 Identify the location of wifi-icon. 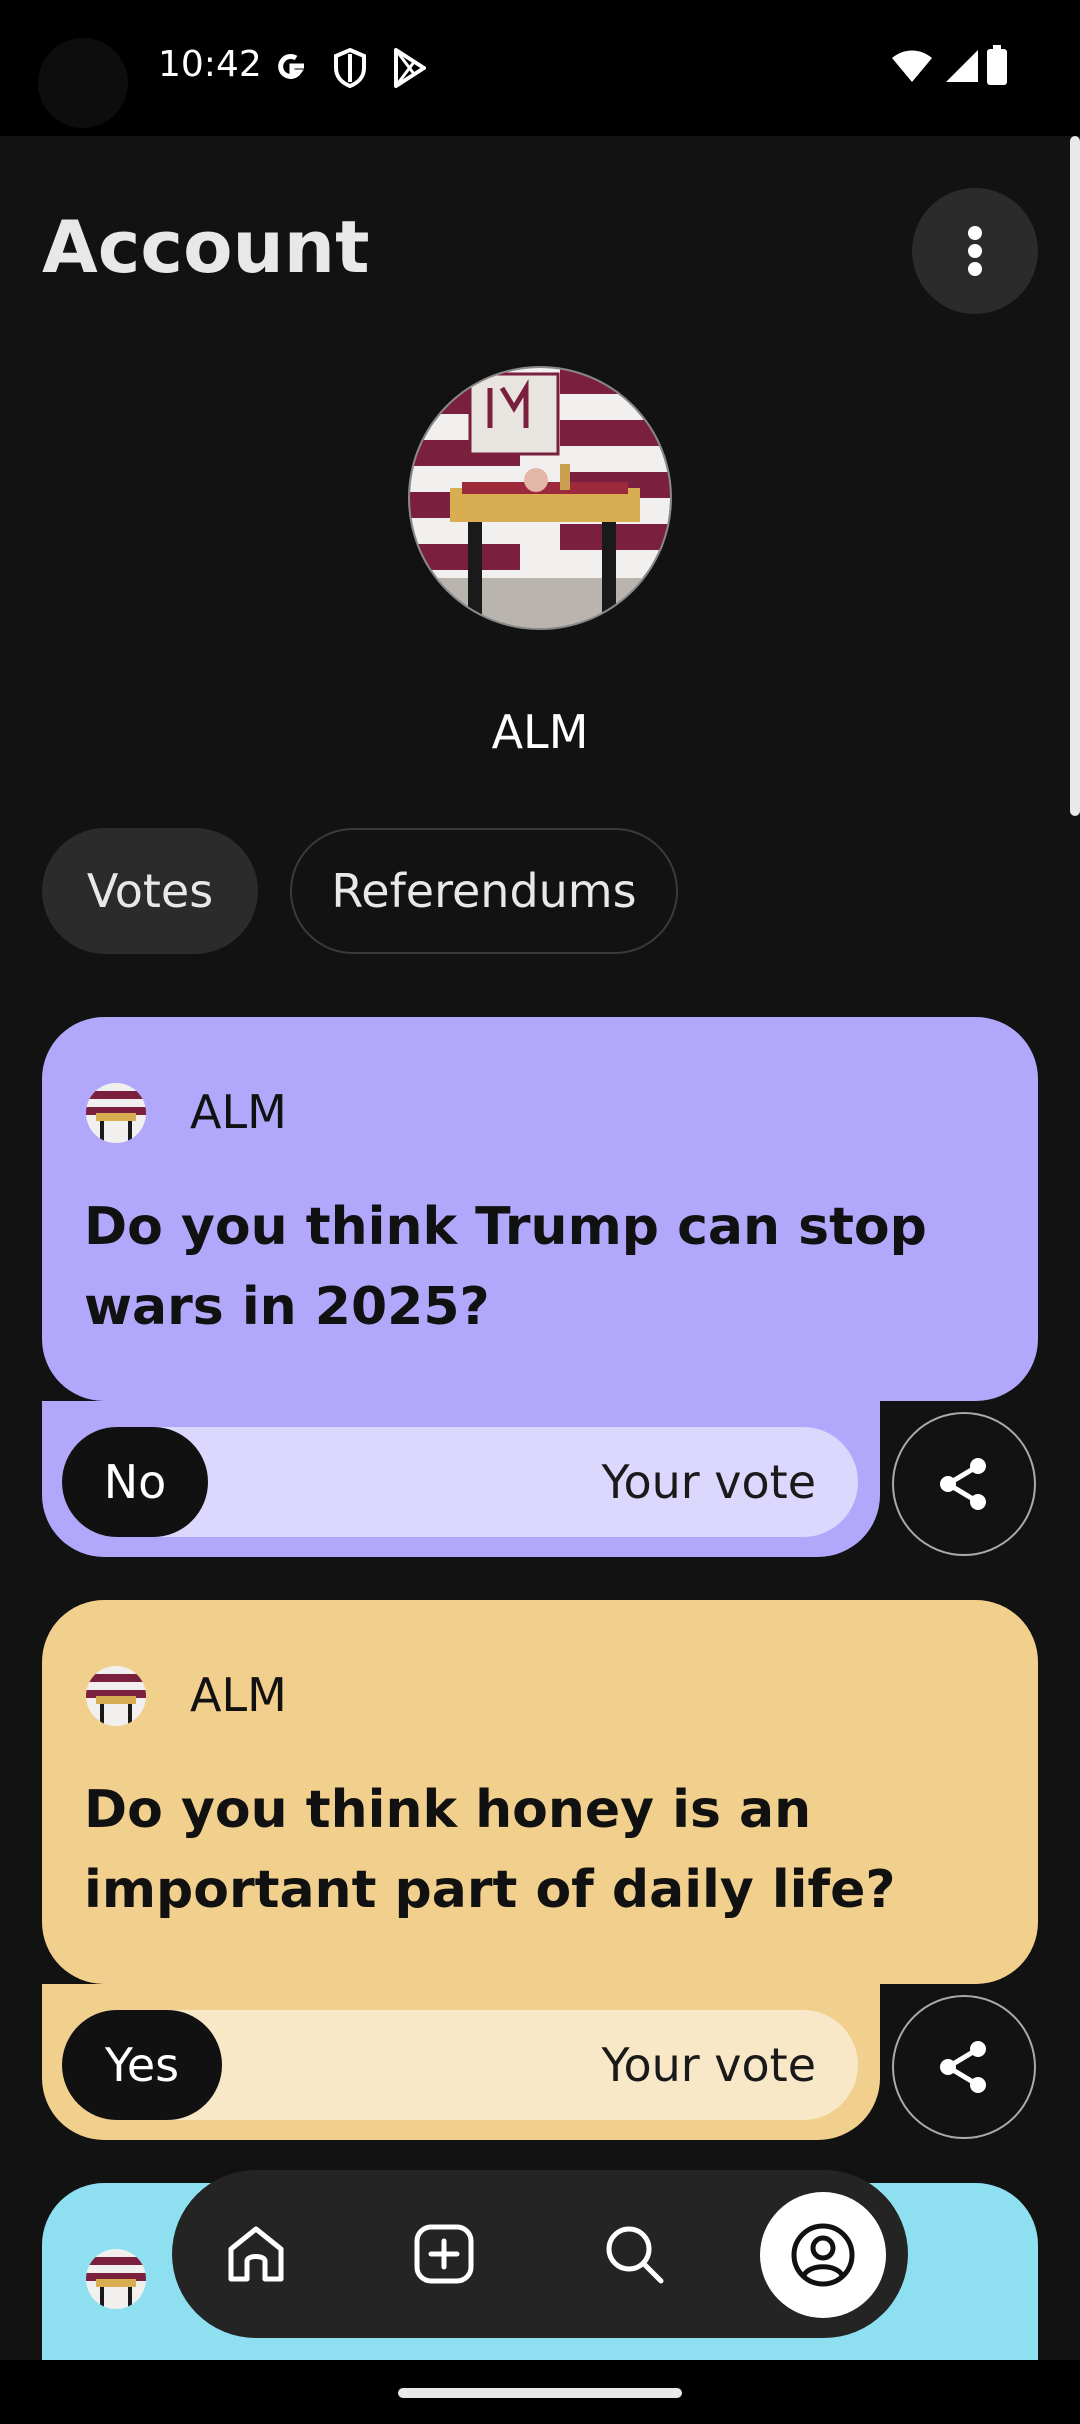
(912, 66).